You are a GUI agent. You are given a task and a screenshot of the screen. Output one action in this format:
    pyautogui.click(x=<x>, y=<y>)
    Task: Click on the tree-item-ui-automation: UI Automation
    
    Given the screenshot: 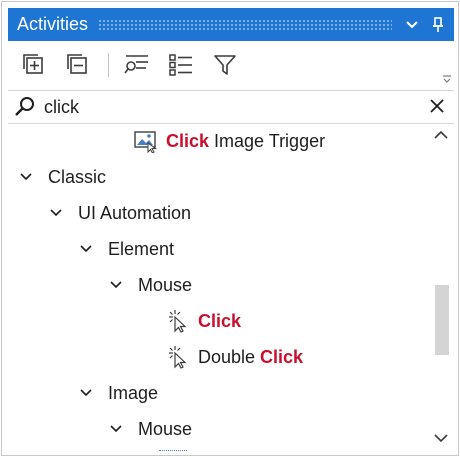 What is the action you would take?
    pyautogui.click(x=238, y=213)
    